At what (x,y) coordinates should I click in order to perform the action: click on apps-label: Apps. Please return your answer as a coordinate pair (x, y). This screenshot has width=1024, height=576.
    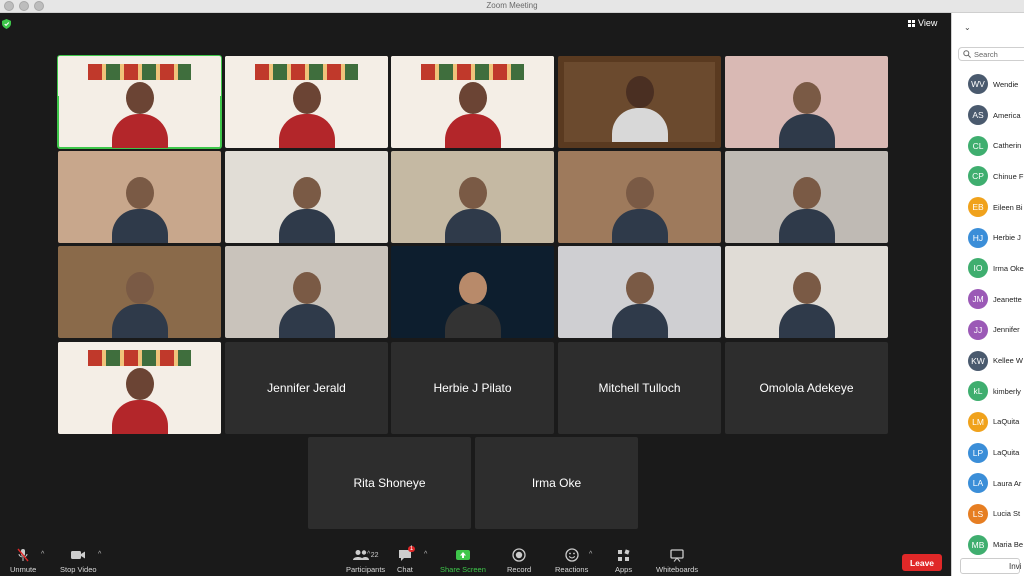
    Looking at the image, I should click on (624, 569).